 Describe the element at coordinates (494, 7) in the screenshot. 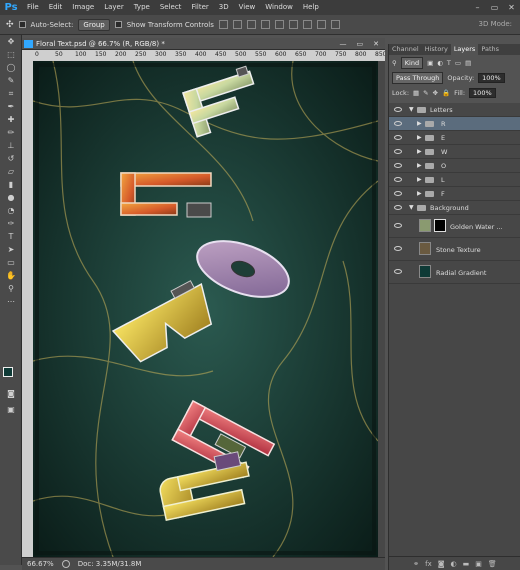

I see `maximize-button: ▭` at that location.